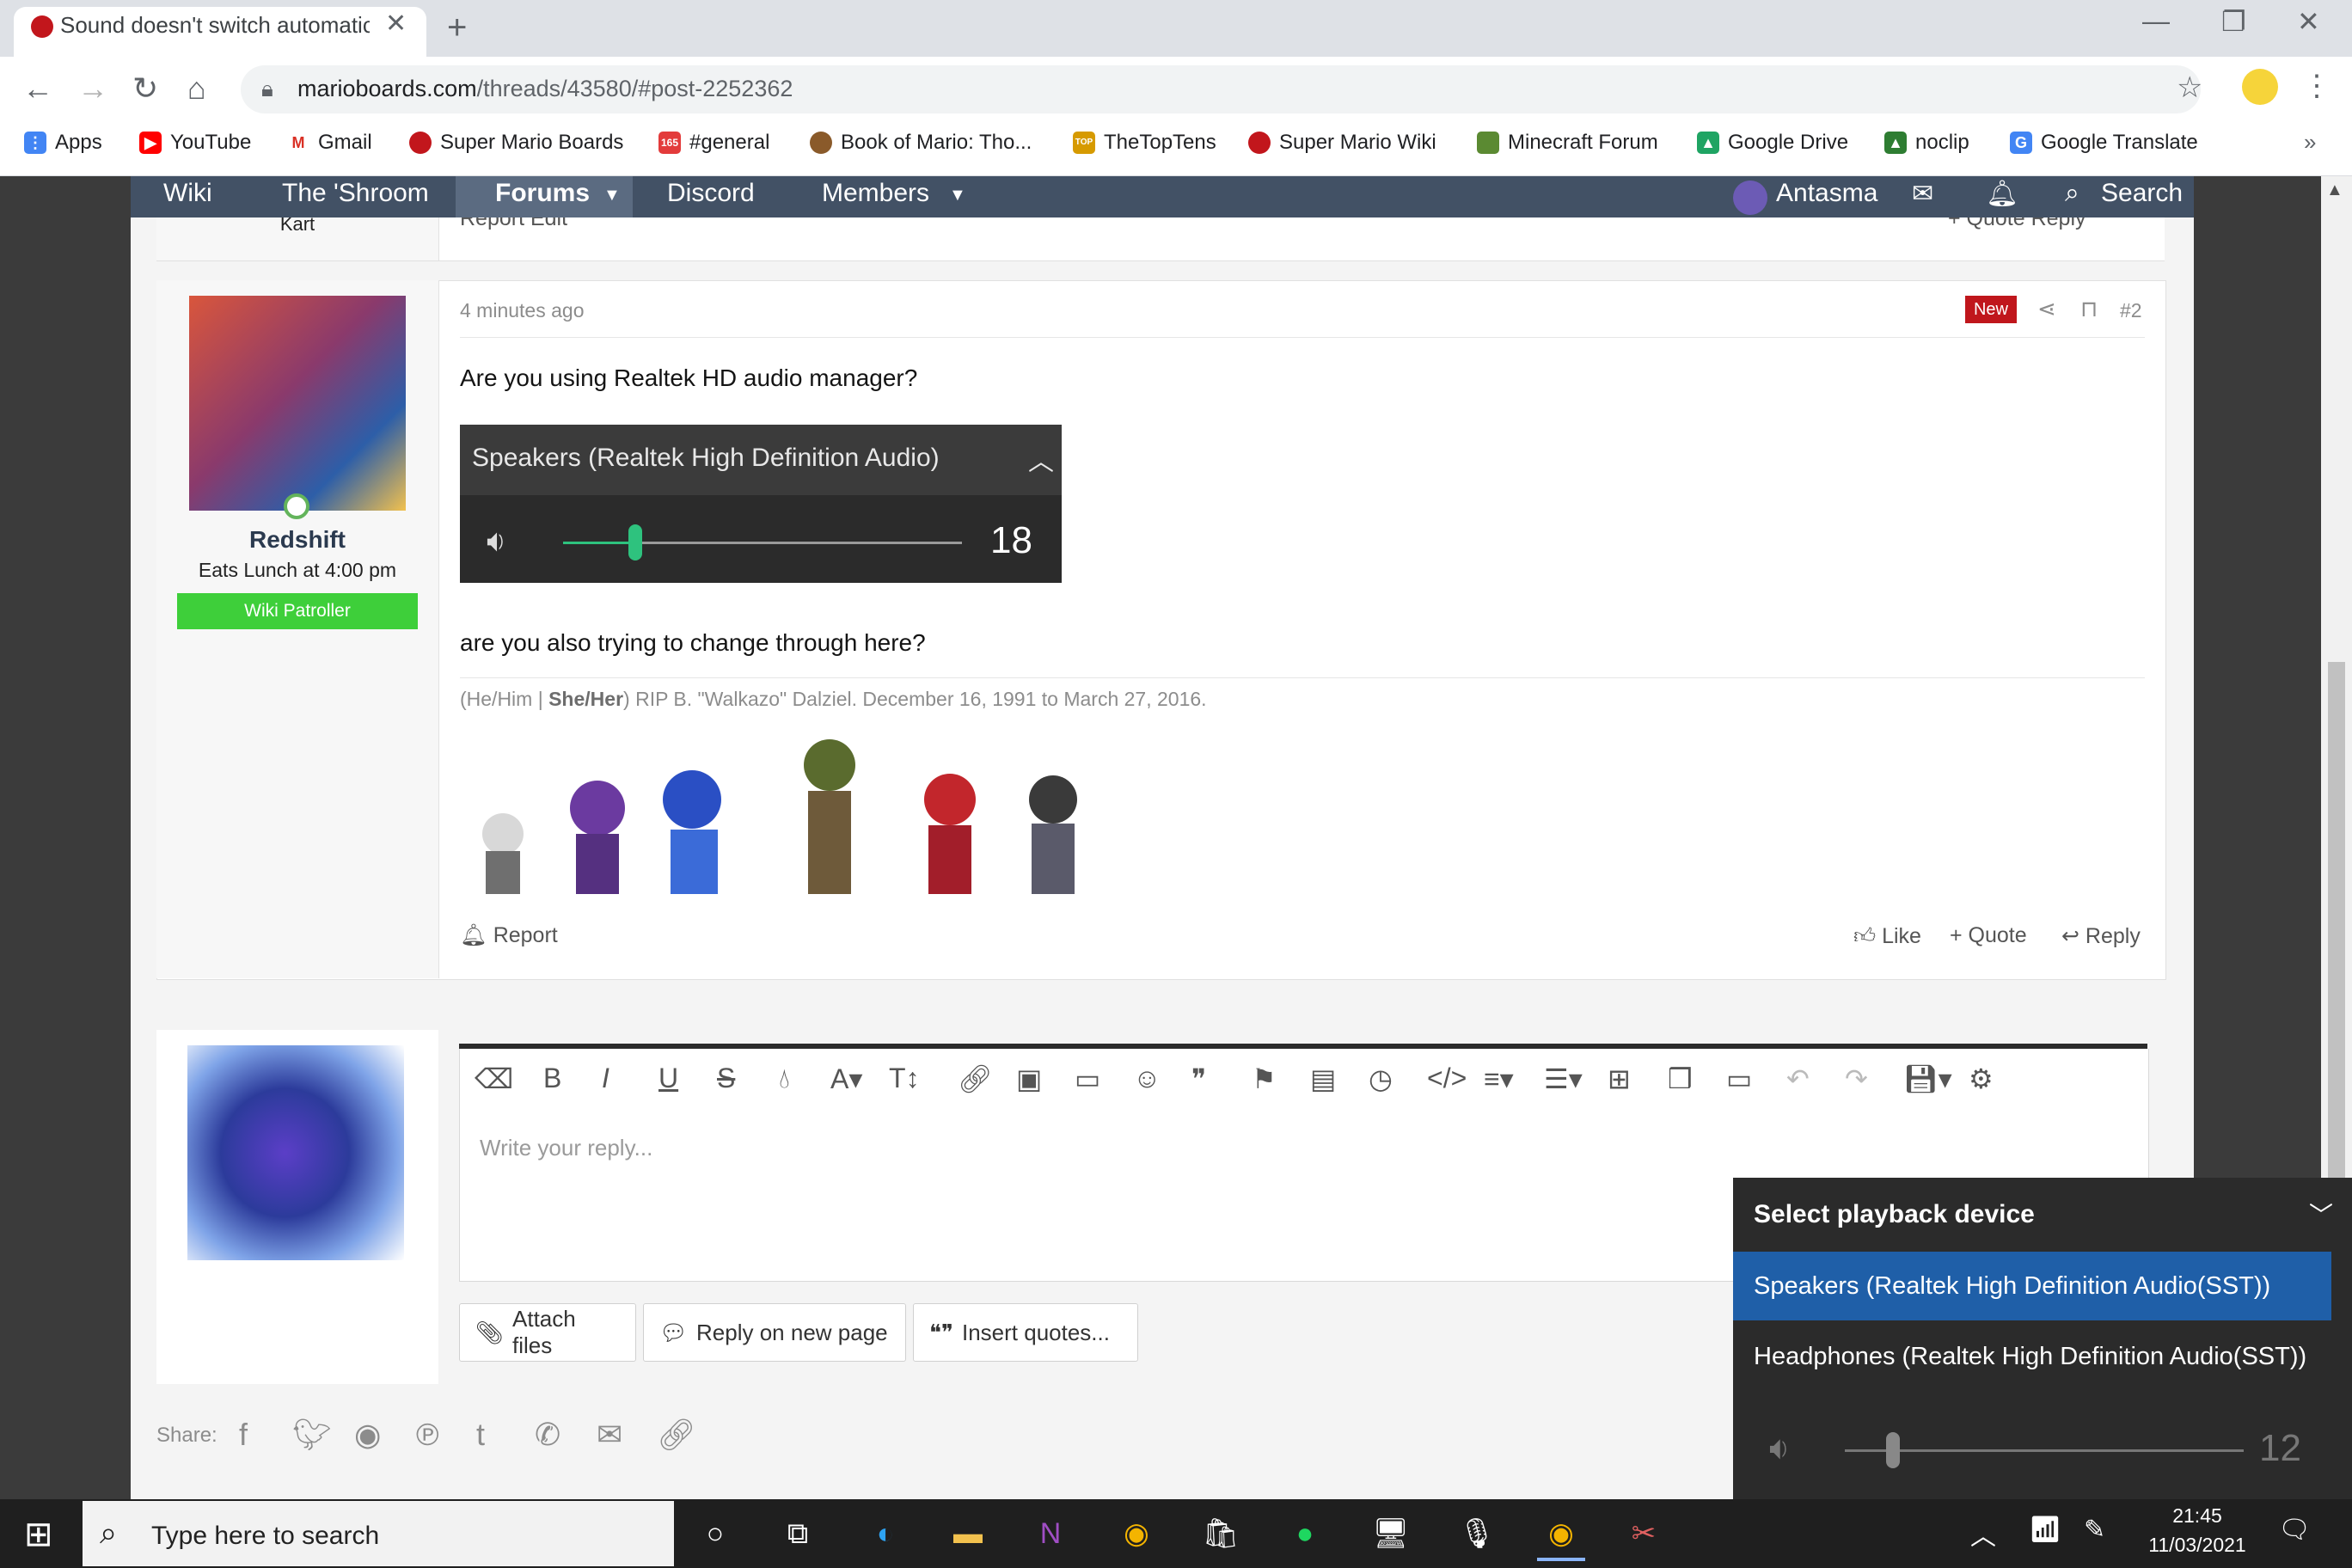  I want to click on chrome-icon: ◉, so click(1136, 1534).